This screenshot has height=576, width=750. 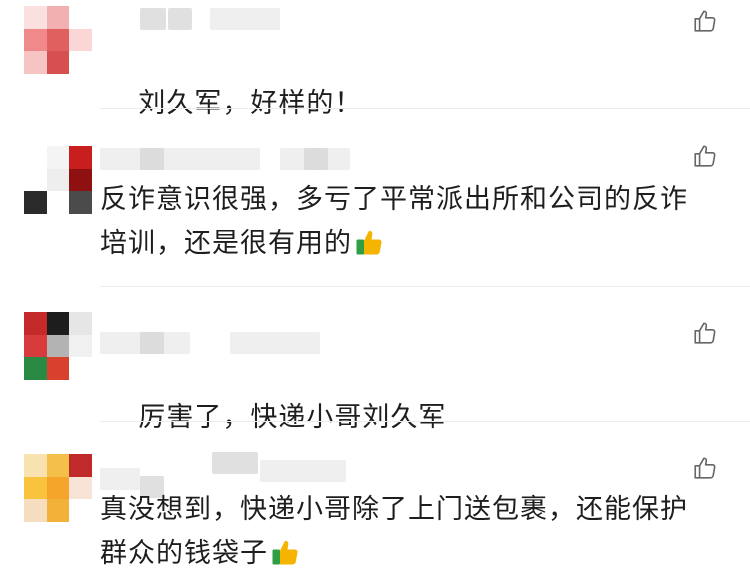 I want to click on comment-text: 反诈意识很强，多亏了平常派出所和公司的反诈培训，还是很有用的, so click(x=394, y=221).